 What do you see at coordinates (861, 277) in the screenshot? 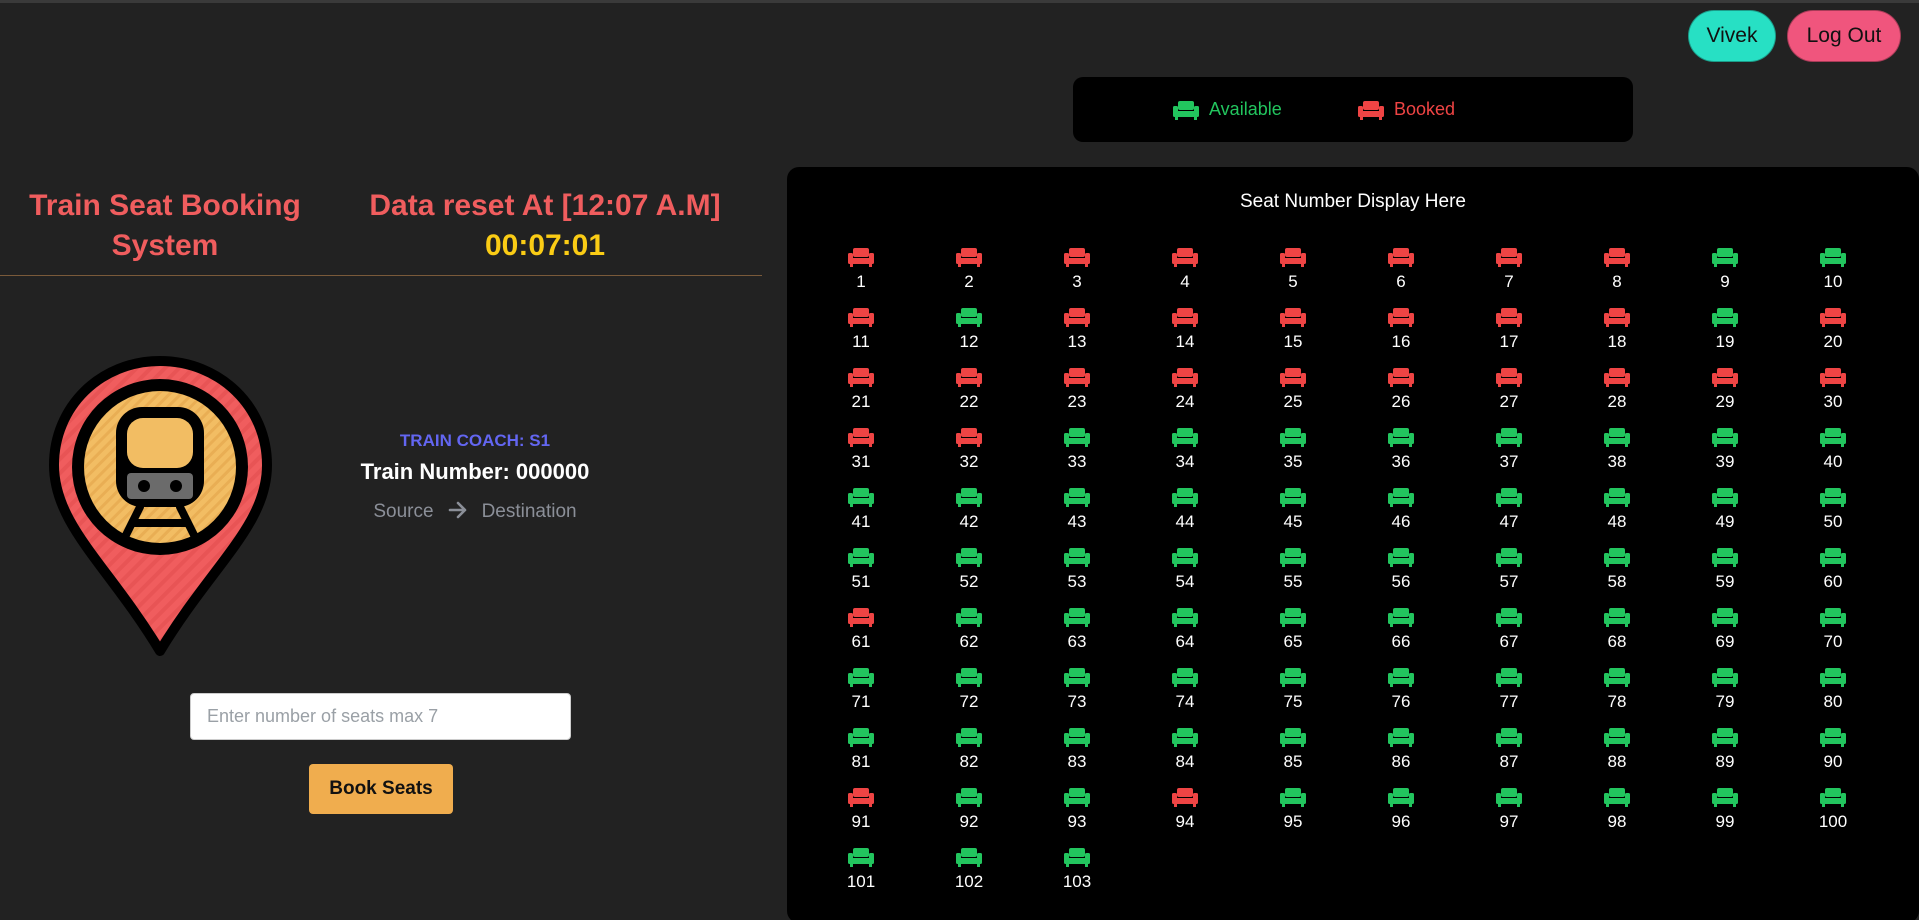
I see `seat-1: 1` at bounding box center [861, 277].